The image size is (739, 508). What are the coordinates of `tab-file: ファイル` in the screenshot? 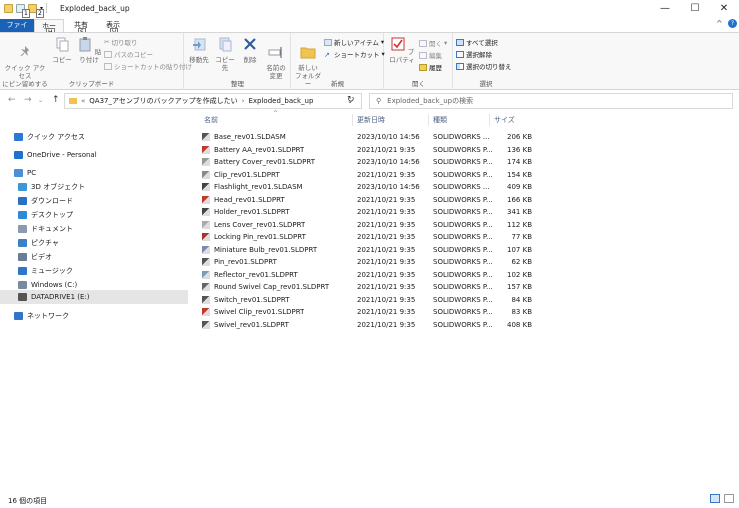 It's located at (17, 30).